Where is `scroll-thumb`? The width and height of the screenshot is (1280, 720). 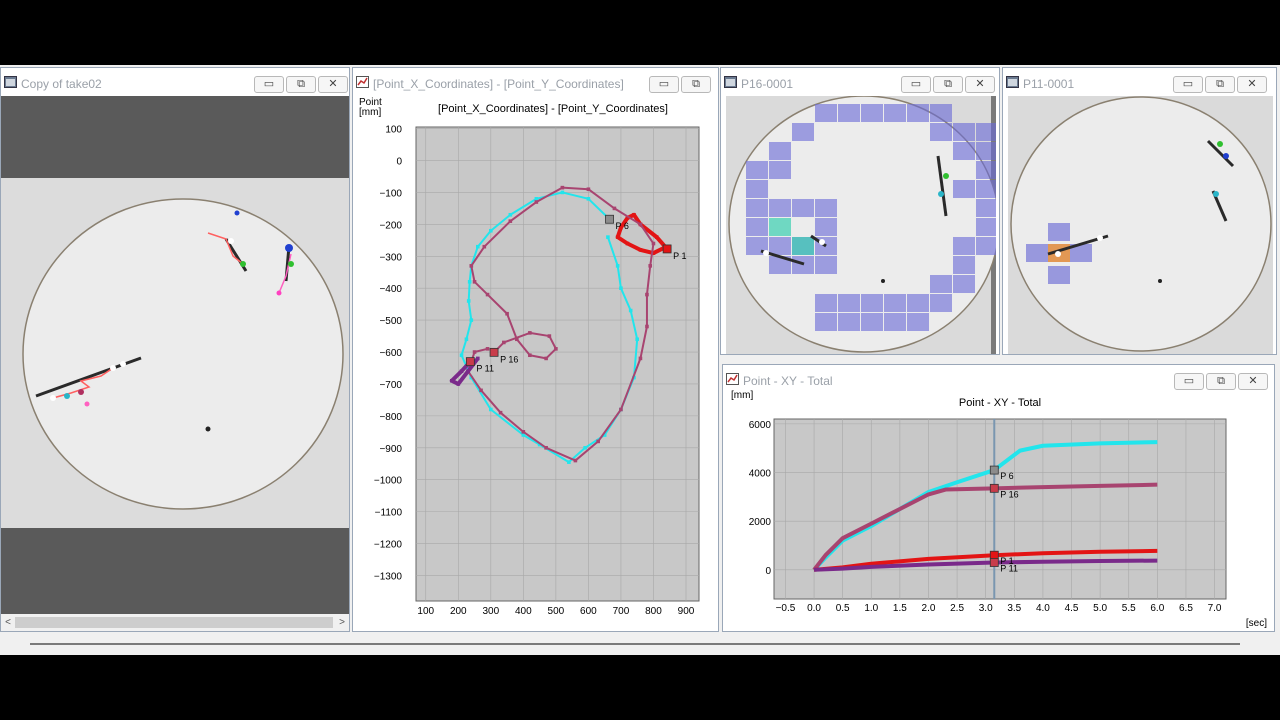 scroll-thumb is located at coordinates (174, 622).